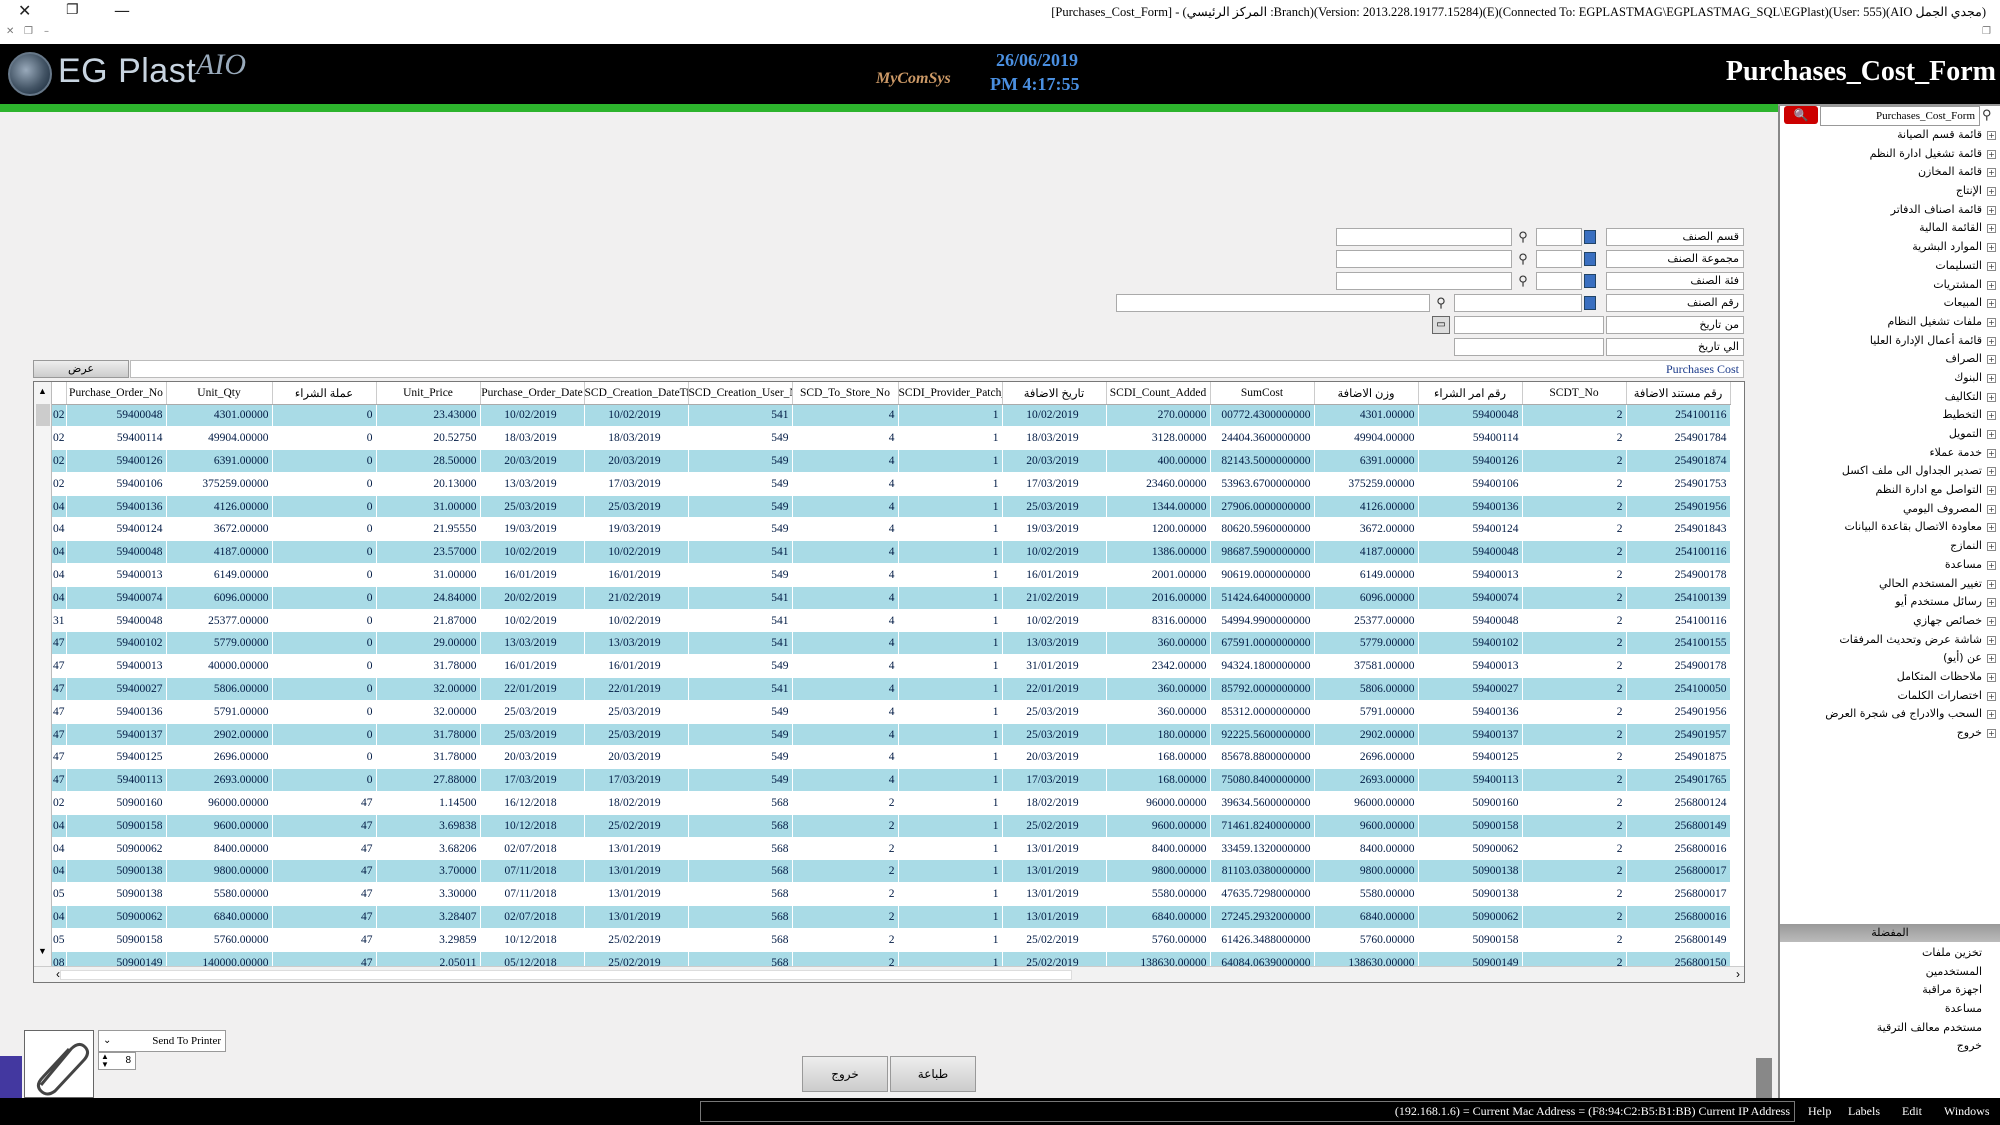  Describe the element at coordinates (1900, 116) in the screenshot. I see `menu-search-input: Purchases_Cost_Form` at that location.